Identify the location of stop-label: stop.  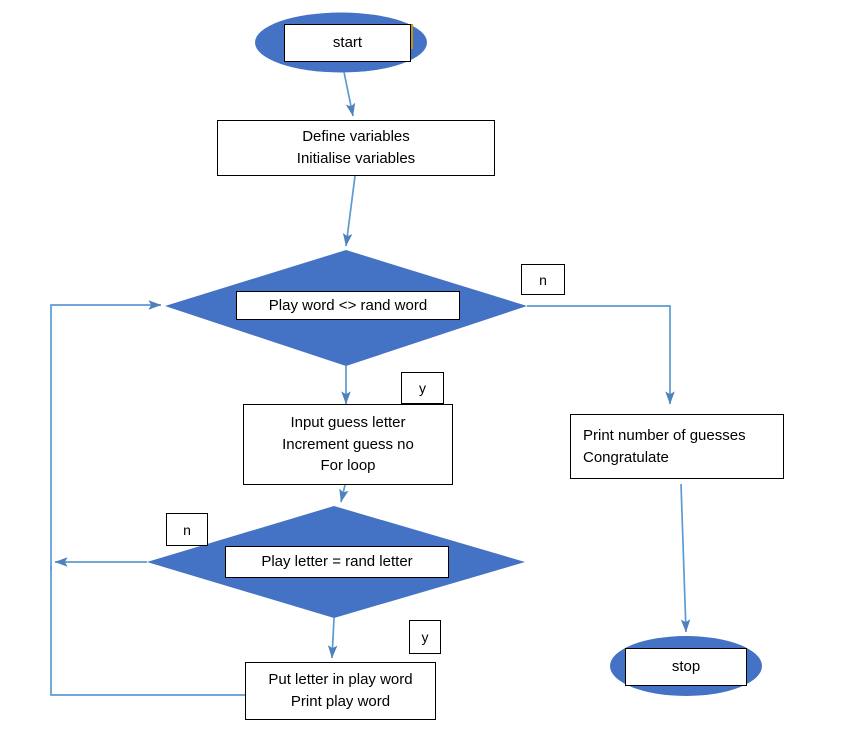
(686, 667).